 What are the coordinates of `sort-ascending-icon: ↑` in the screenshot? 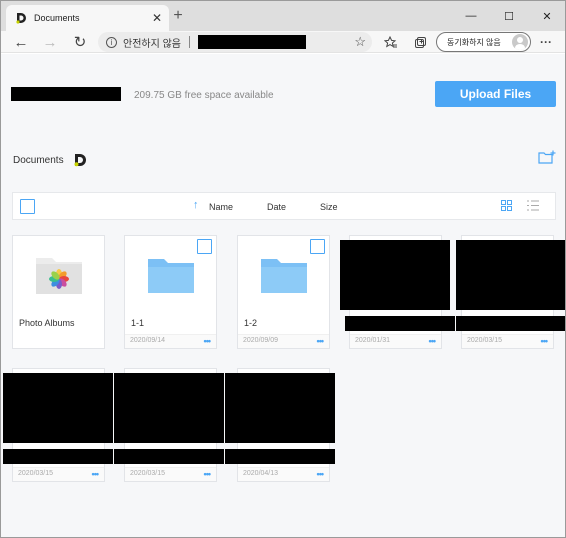 It's located at (196, 205).